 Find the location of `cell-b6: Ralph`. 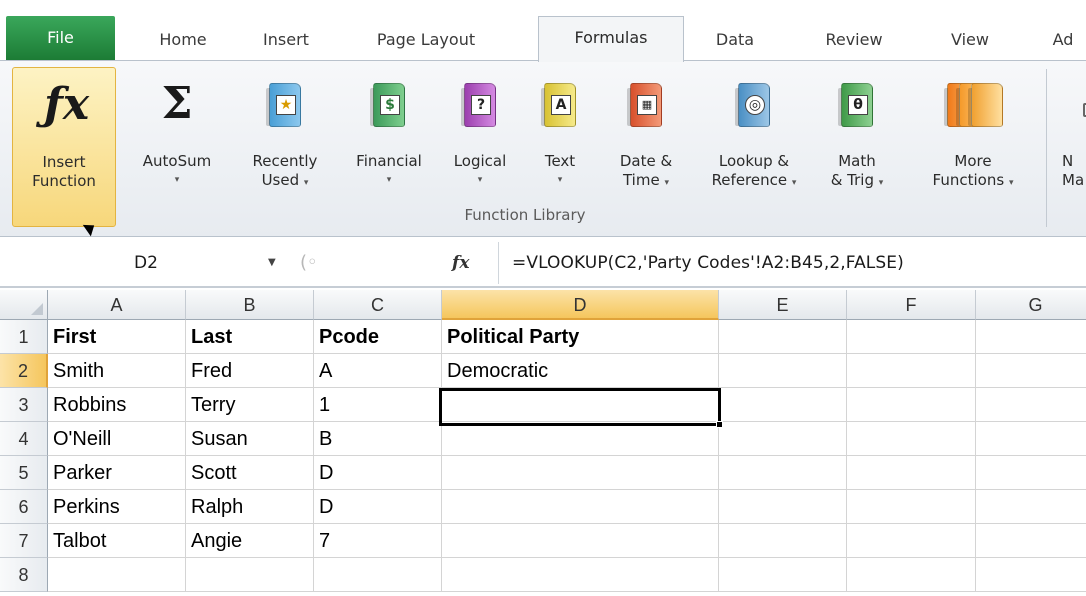

cell-b6: Ralph is located at coordinates (250, 507).